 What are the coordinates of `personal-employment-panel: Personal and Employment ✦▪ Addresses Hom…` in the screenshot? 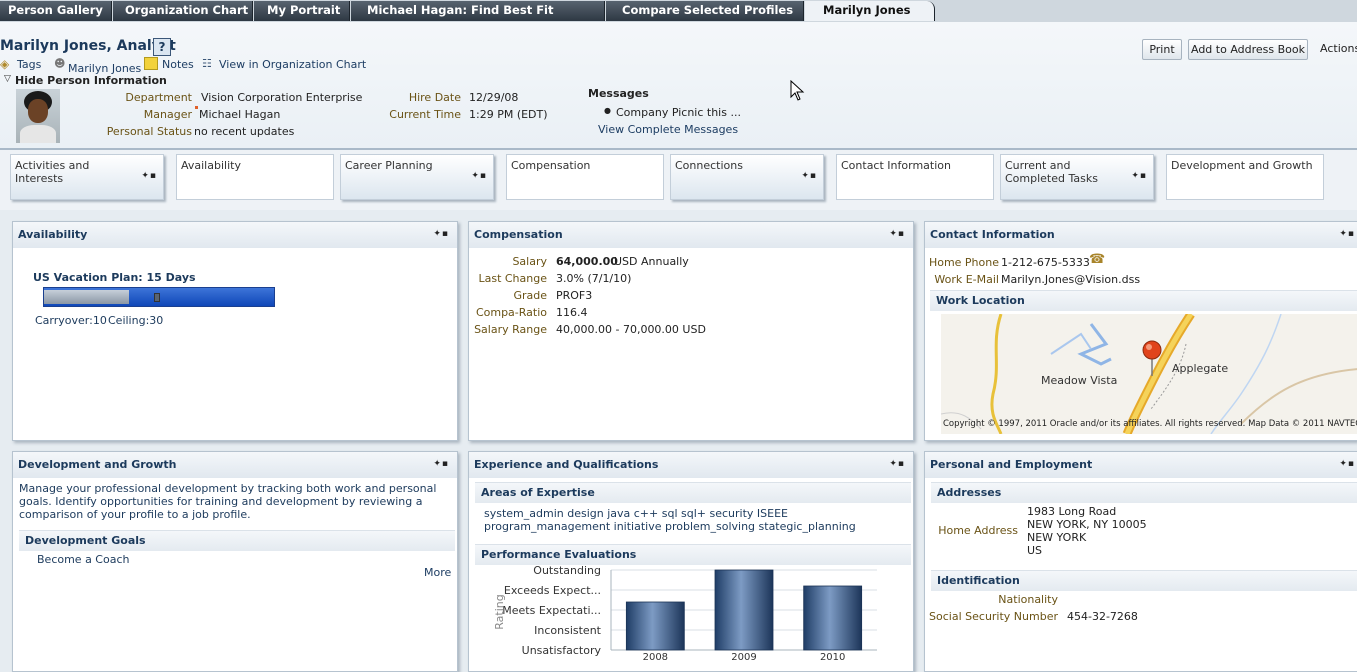 It's located at (1140, 561).